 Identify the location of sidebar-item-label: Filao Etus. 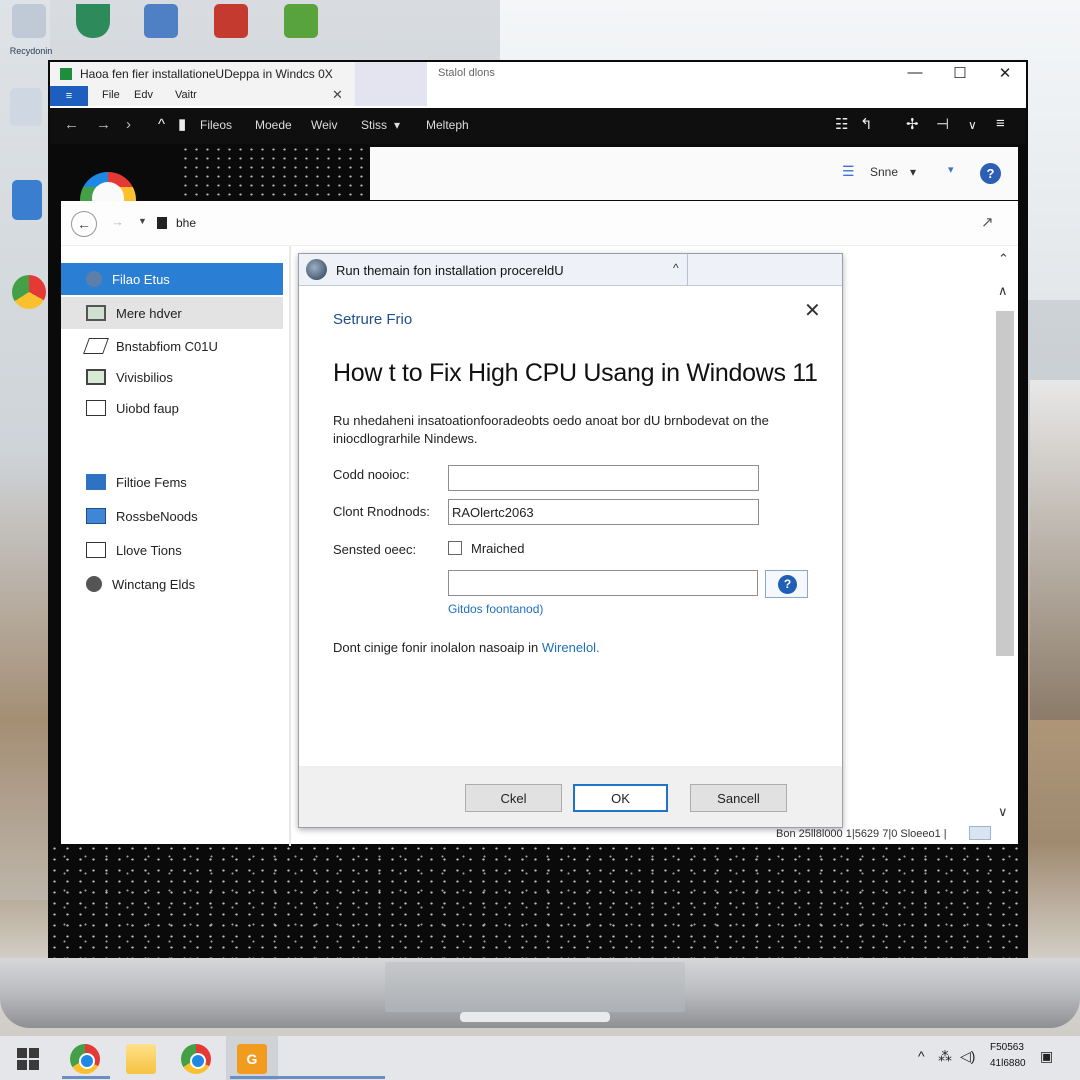
(141, 279).